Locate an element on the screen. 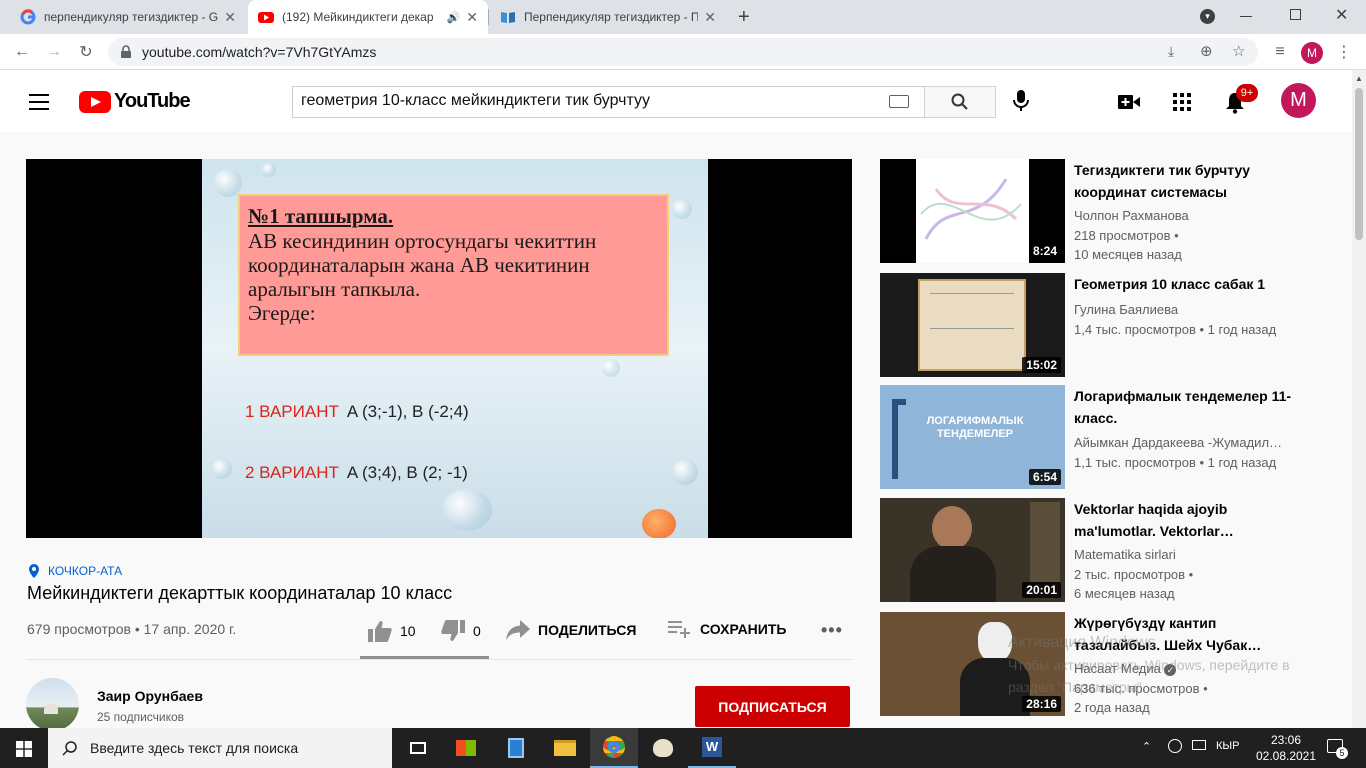 The image size is (1366, 768). lock-icon is located at coordinates (126, 52).